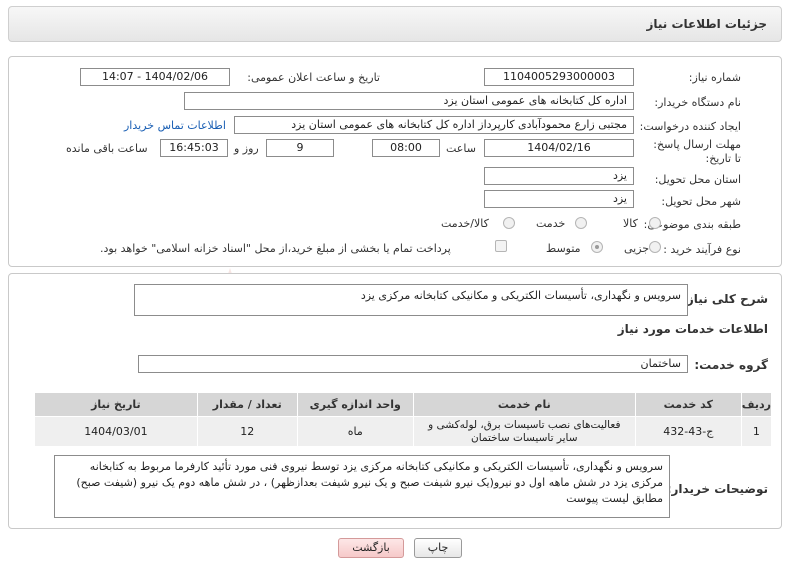 This screenshot has width=788, height=574. What do you see at coordinates (175, 125) in the screenshot?
I see `buyer-contact-link: اطلاعات تماس خریدار` at bounding box center [175, 125].